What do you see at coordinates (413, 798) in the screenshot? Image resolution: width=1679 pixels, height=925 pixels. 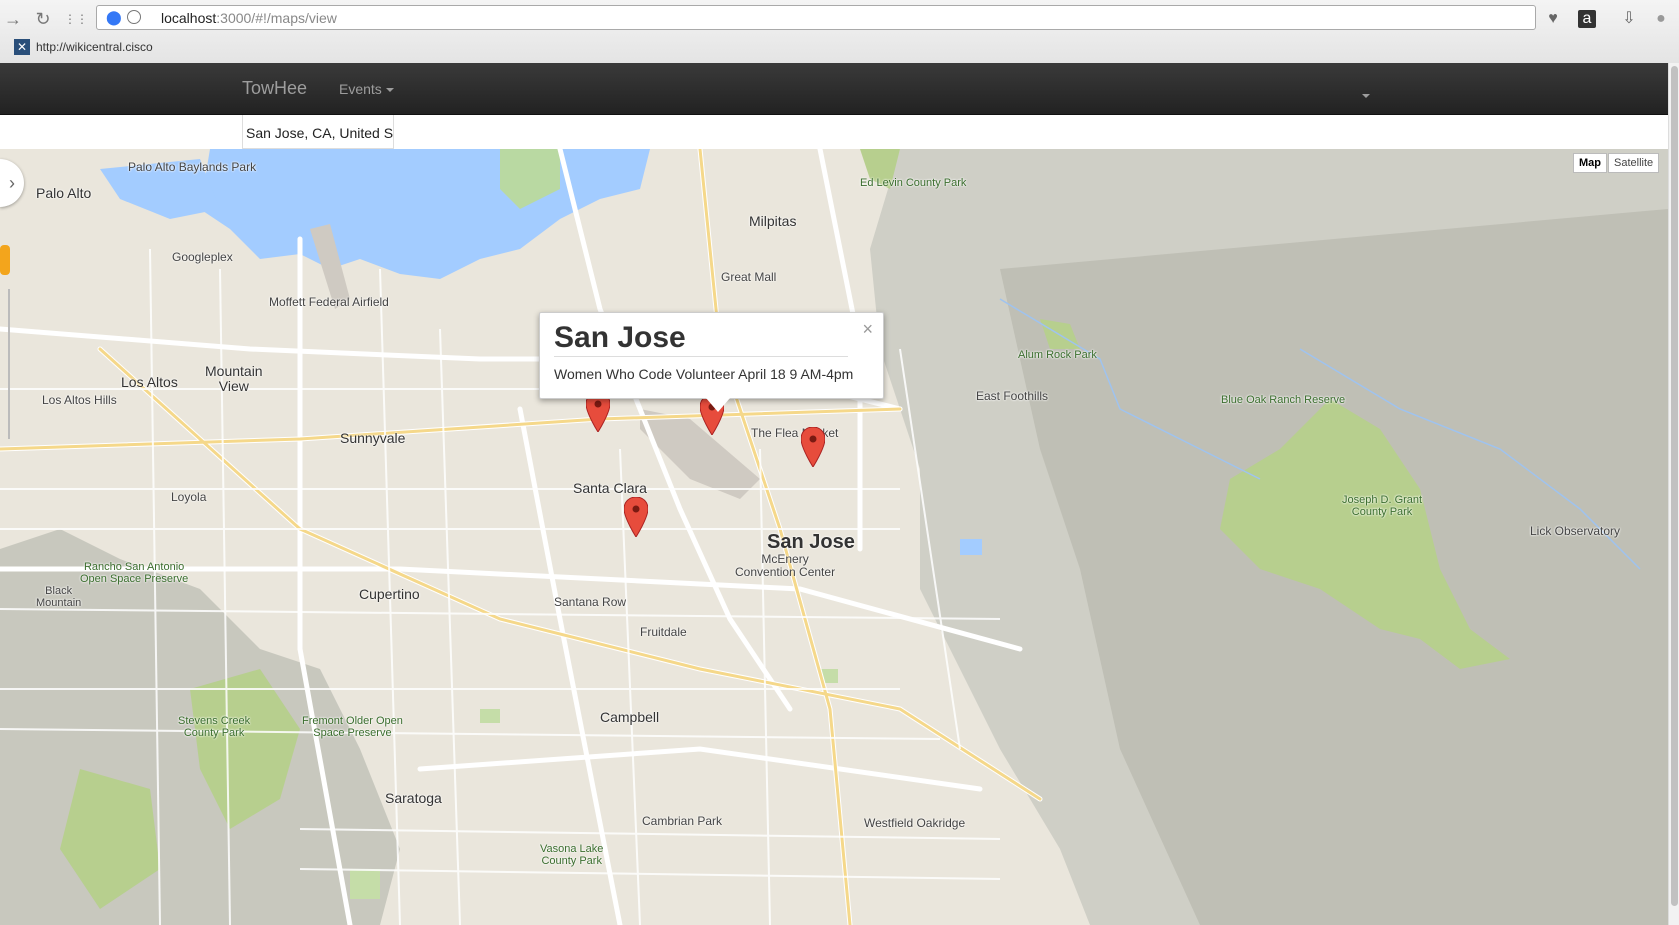 I see `map-label-saratoga: Saratoga` at bounding box center [413, 798].